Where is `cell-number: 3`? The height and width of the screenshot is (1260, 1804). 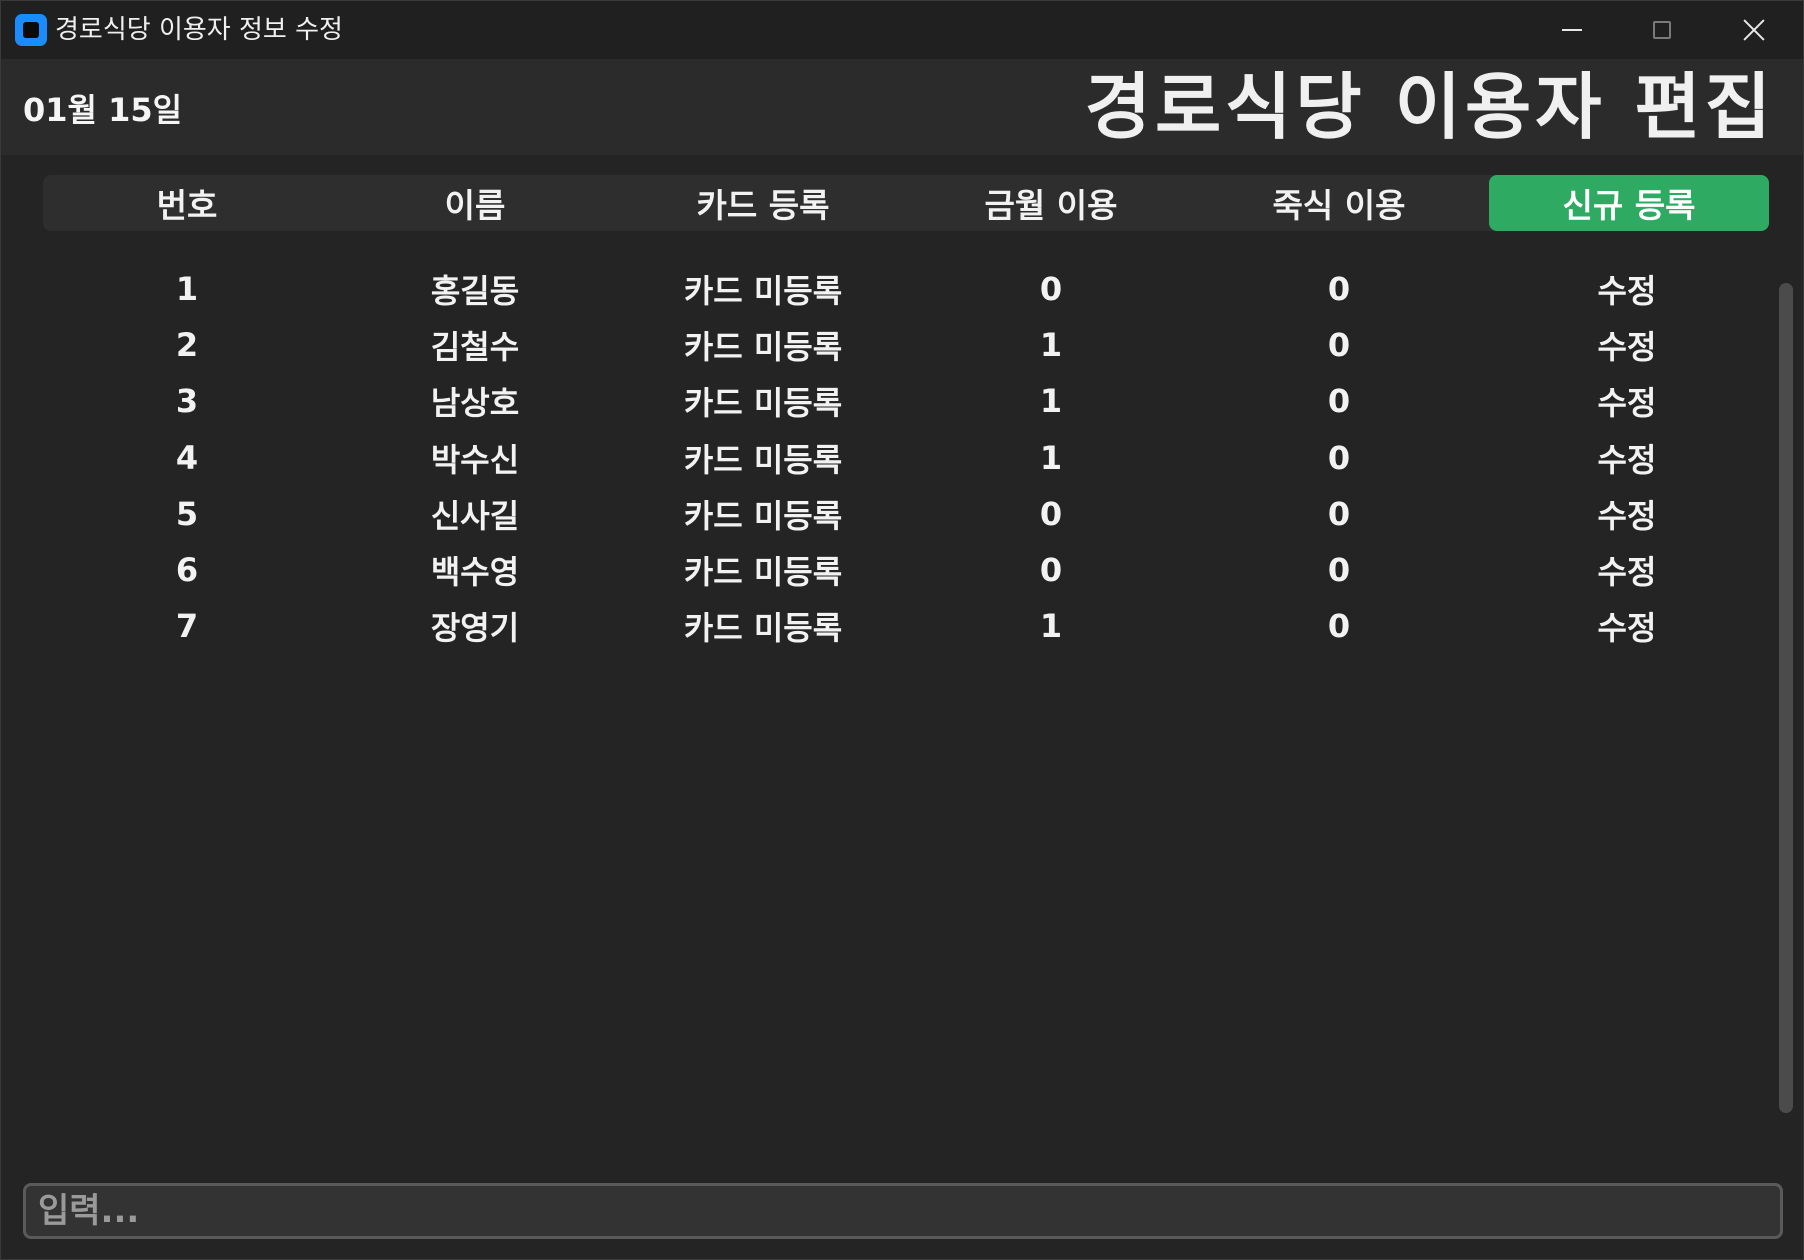
cell-number: 3 is located at coordinates (187, 401).